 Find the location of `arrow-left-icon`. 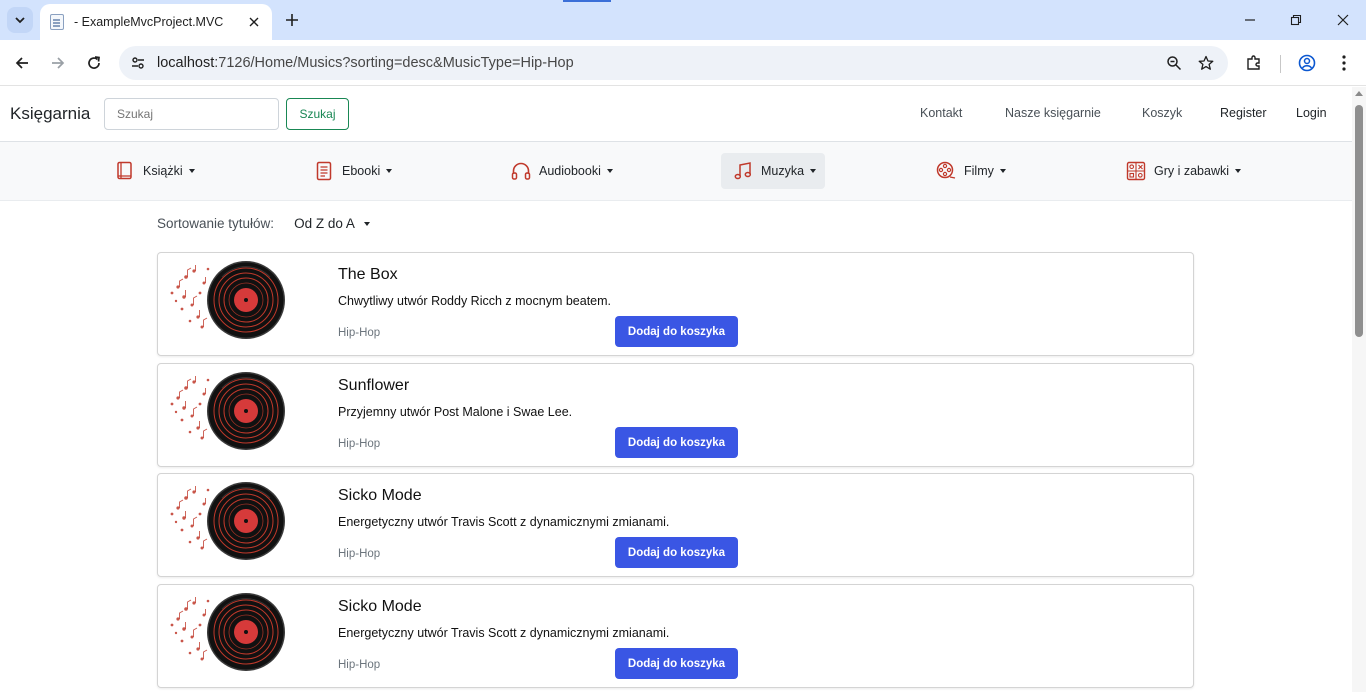

arrow-left-icon is located at coordinates (21, 63).